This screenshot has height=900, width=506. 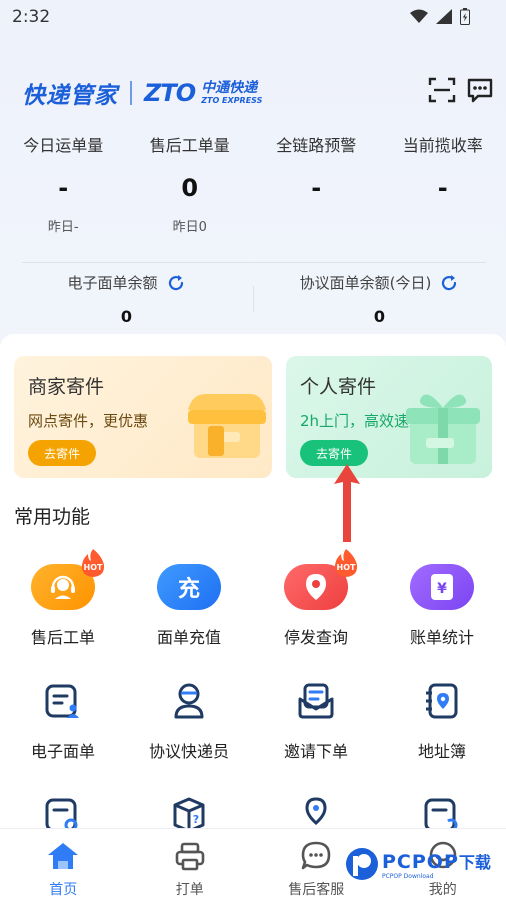 I want to click on balance-e-waybill: 电子面单余额 0, so click(x=126, y=299).